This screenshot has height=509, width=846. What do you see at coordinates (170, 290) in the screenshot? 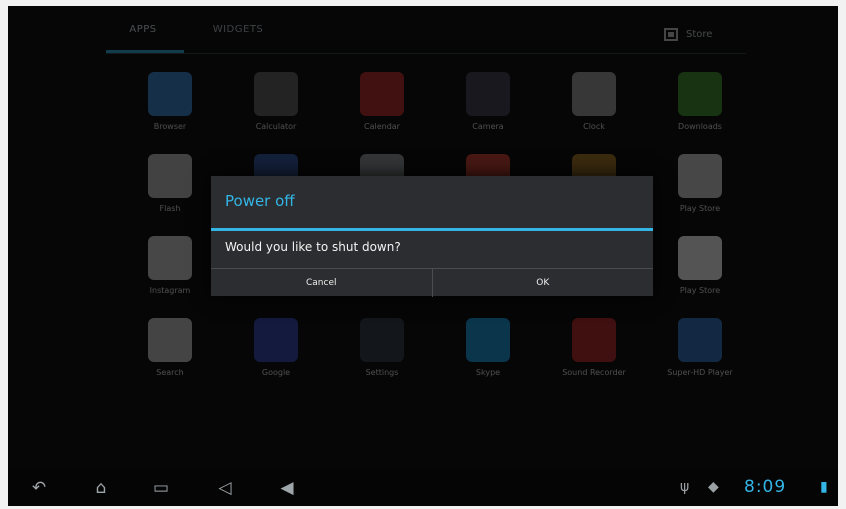
I see `app-label: Instagram` at bounding box center [170, 290].